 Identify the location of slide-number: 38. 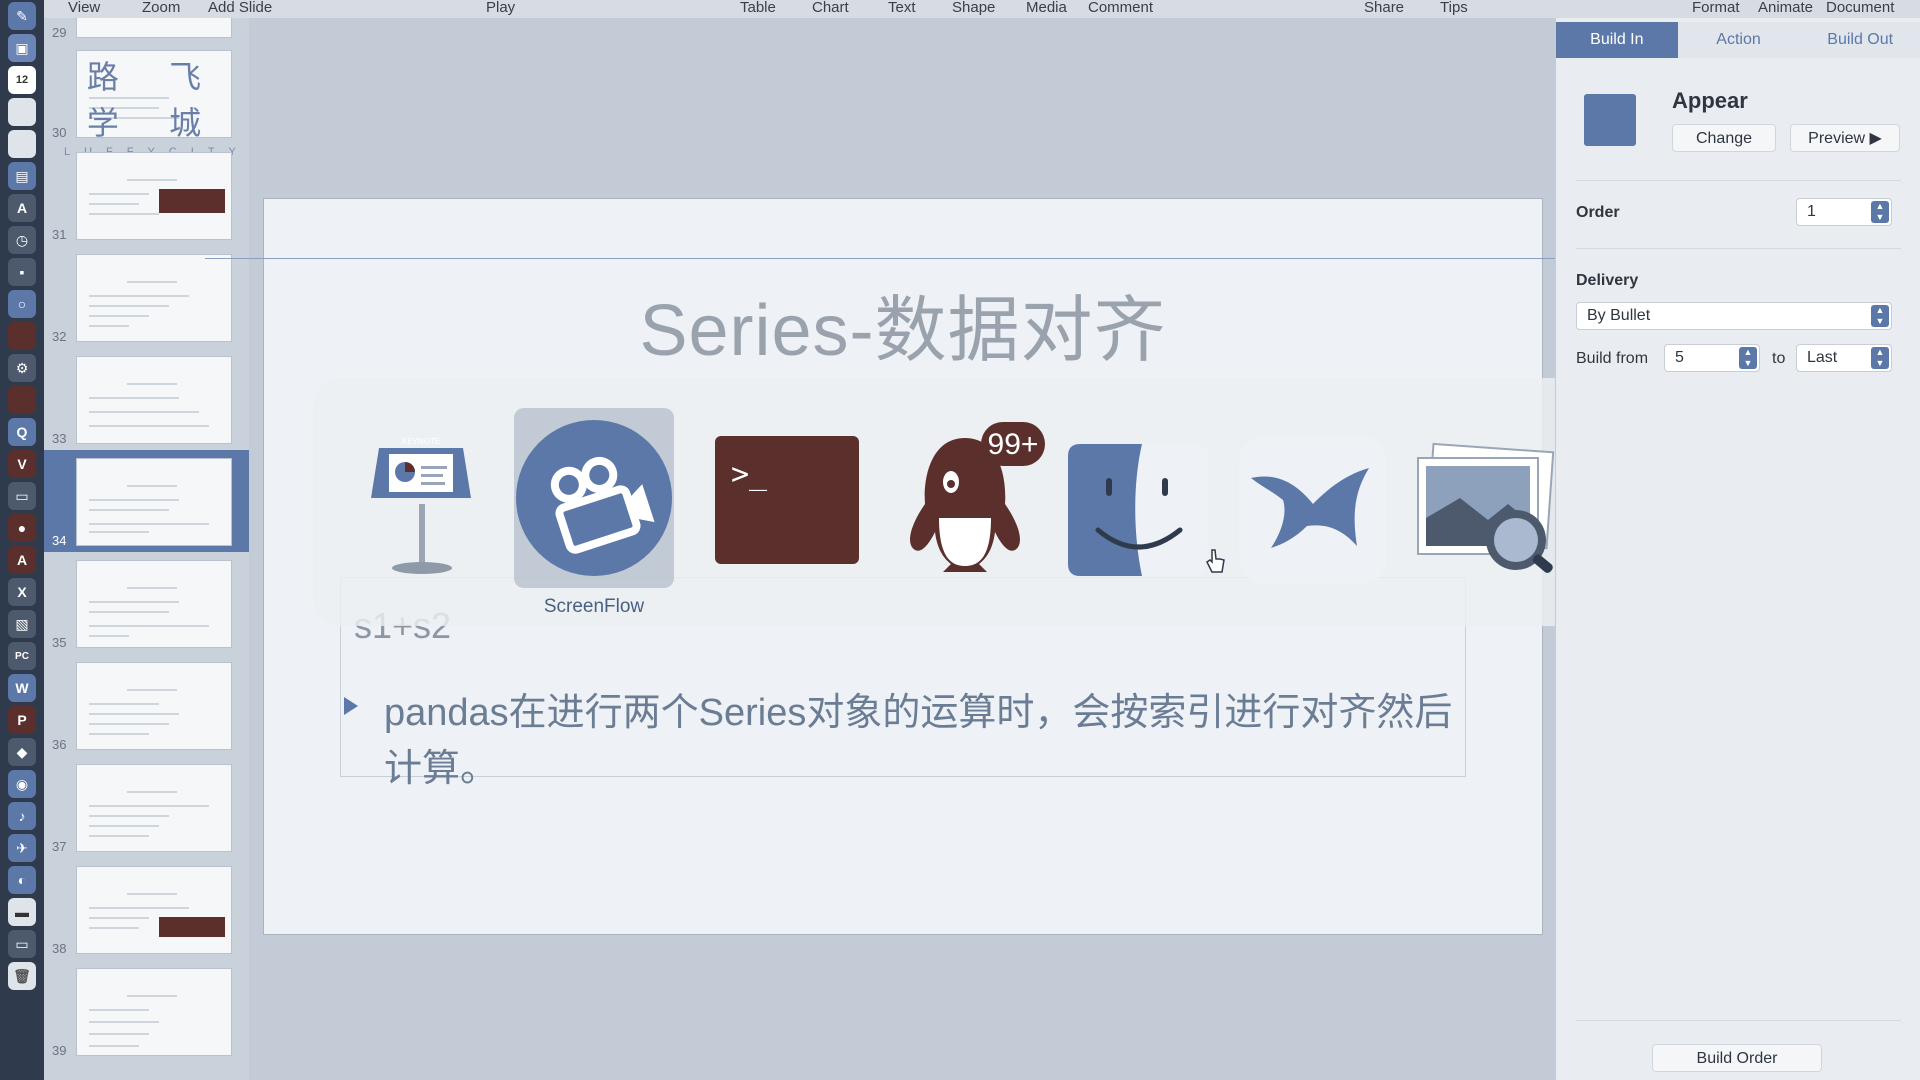
(59, 948).